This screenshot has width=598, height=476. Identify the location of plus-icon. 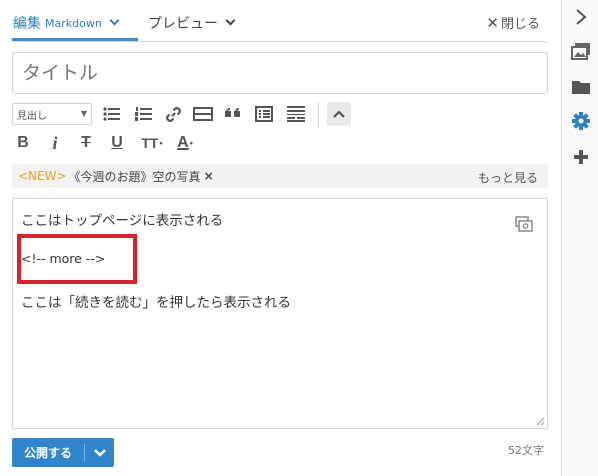
(581, 157).